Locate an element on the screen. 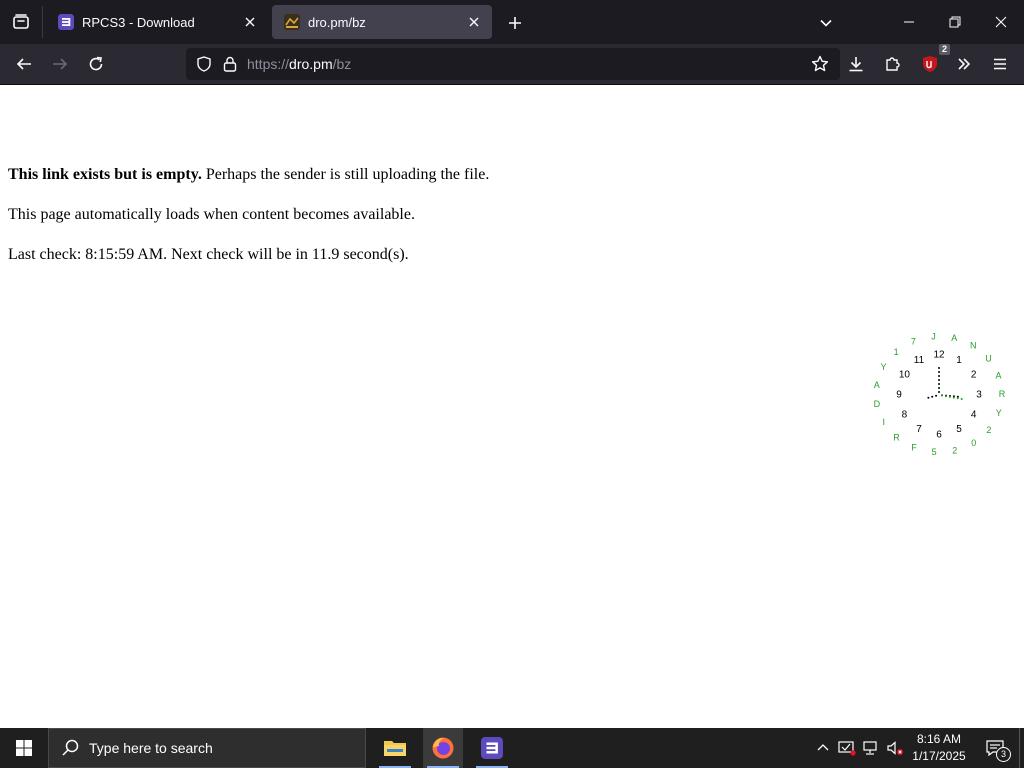 This screenshot has width=1024, height=768. clock-date-letter: F is located at coordinates (914, 448).